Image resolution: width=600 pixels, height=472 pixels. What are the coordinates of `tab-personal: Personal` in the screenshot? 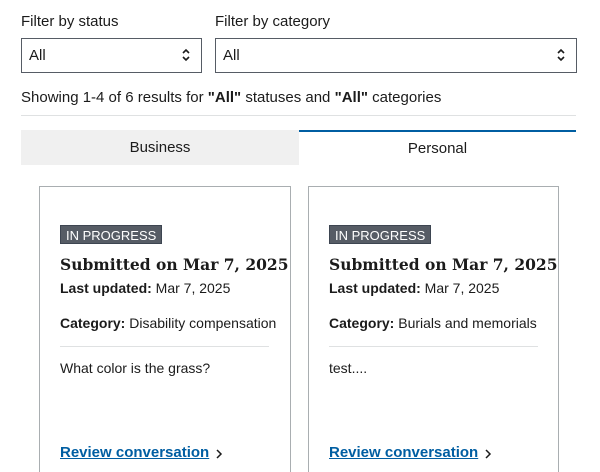 It's located at (437, 147).